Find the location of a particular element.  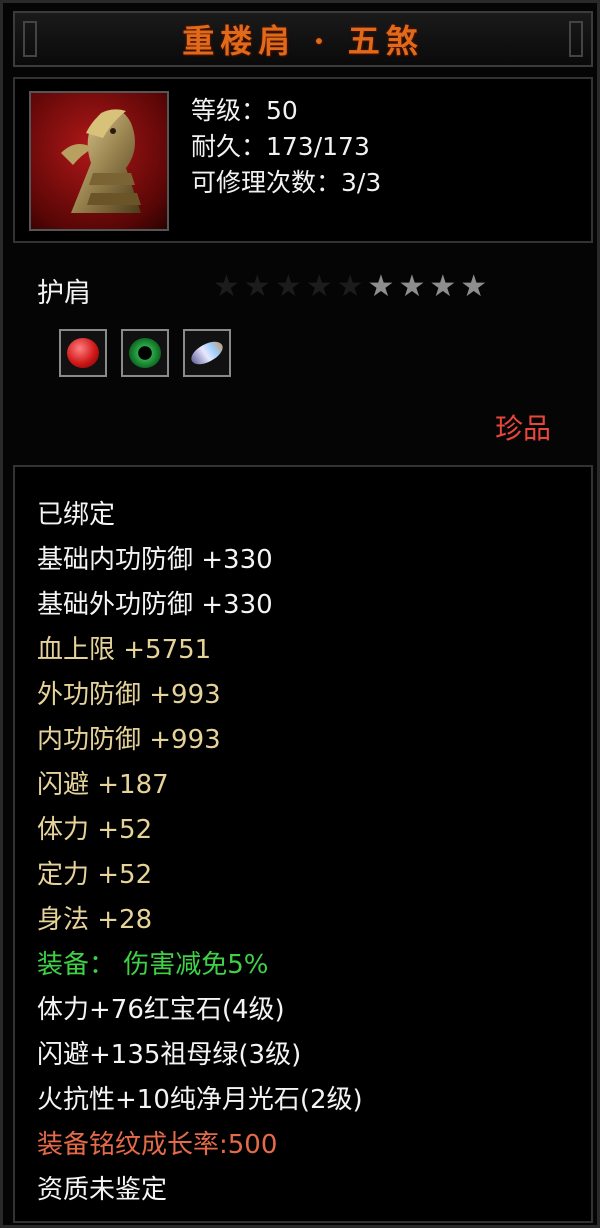

title-bar: 重楼肩 · 五煞 is located at coordinates (303, 39).